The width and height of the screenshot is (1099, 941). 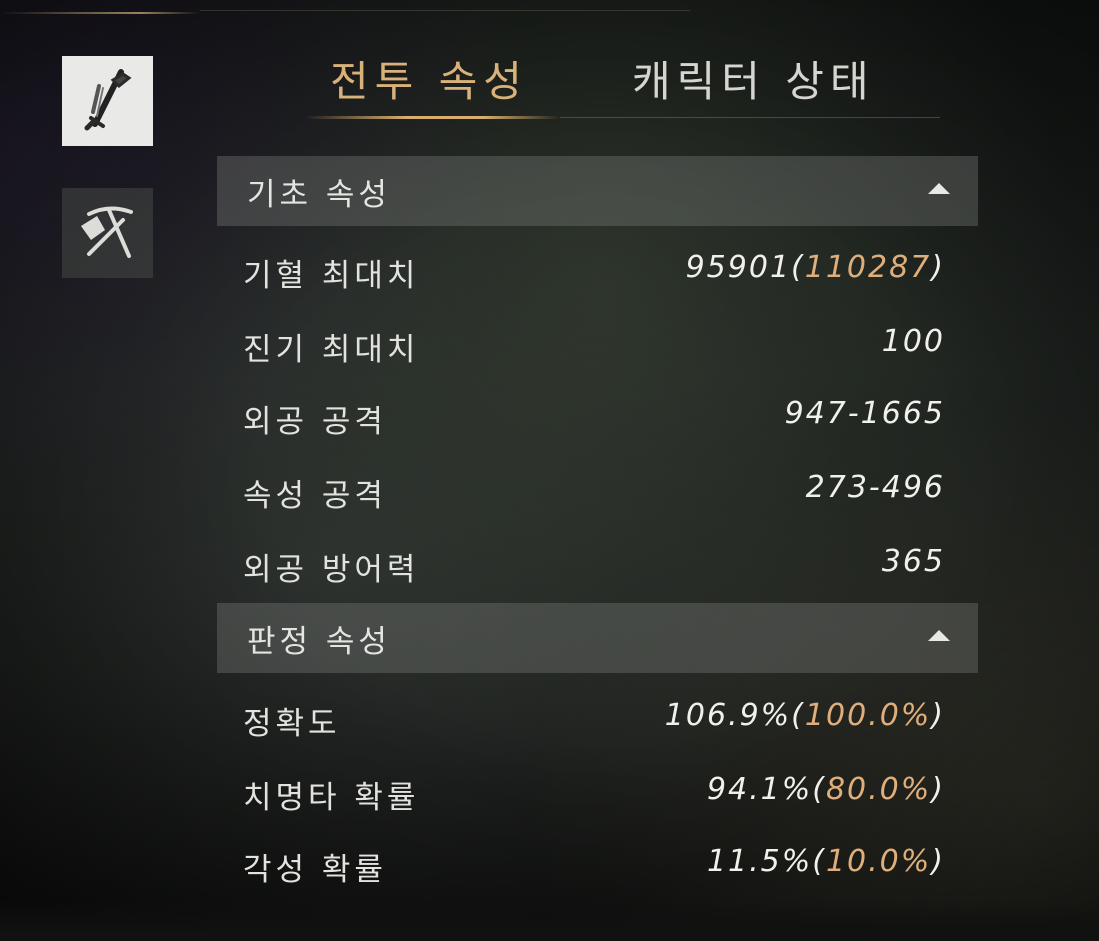 I want to click on side-tab-gathering, so click(x=107, y=233).